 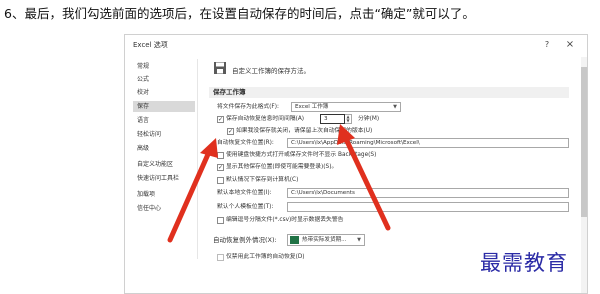 What do you see at coordinates (164, 106) in the screenshot?
I see `nav-item-save: 保存` at bounding box center [164, 106].